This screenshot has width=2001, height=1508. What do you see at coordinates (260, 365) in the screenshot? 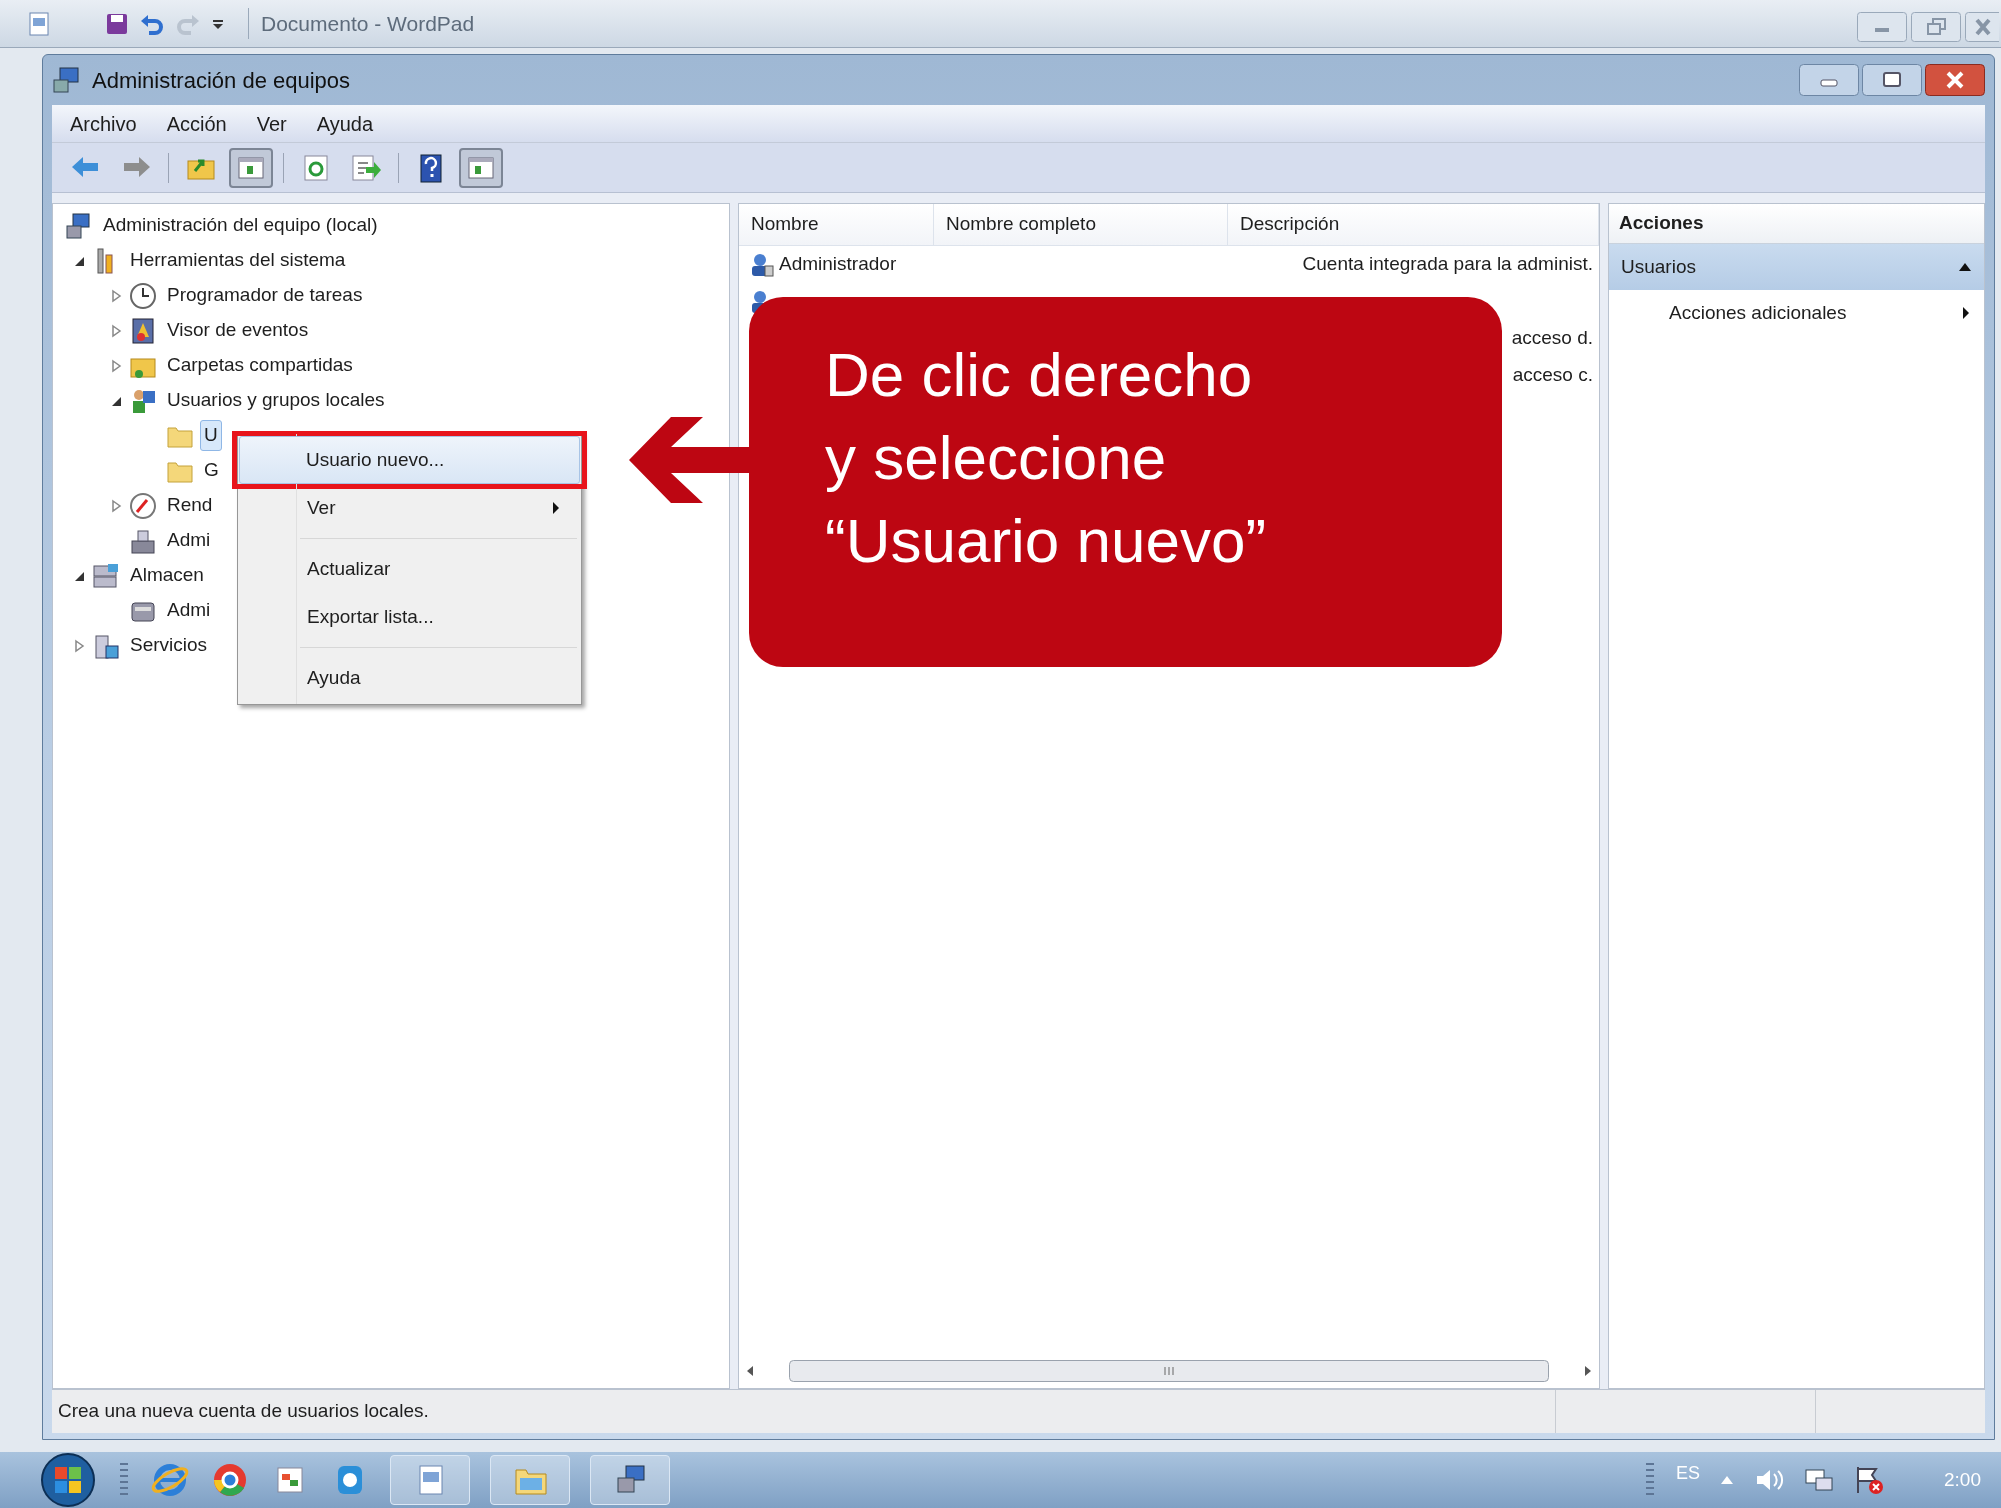
I see `tree-item: Carpetas compartidas` at bounding box center [260, 365].